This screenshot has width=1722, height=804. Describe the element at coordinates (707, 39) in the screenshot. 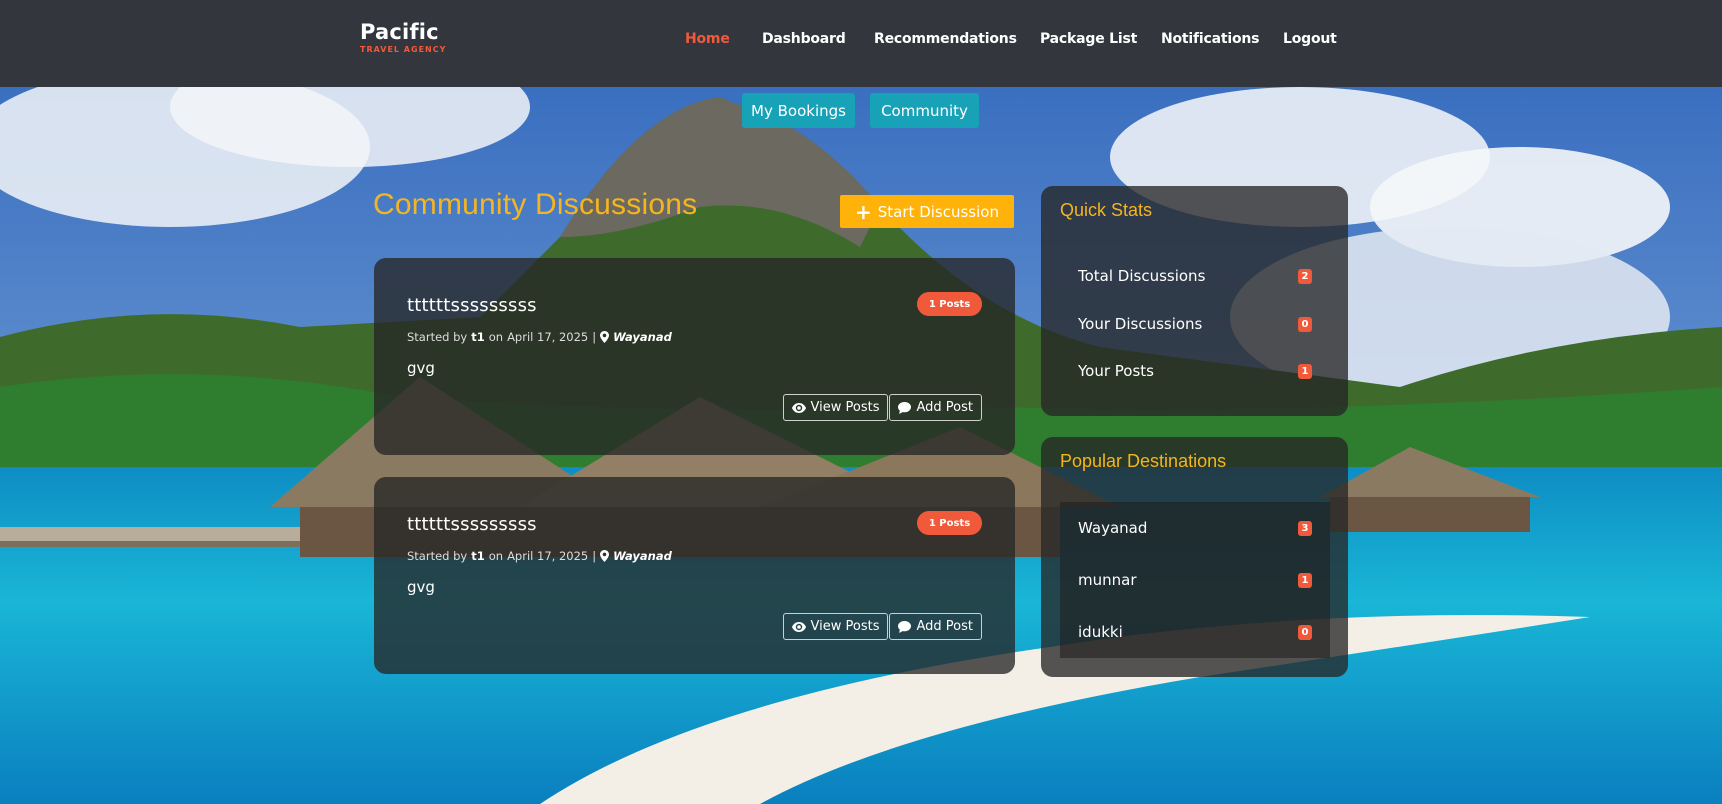

I see `nav-home: Home` at that location.